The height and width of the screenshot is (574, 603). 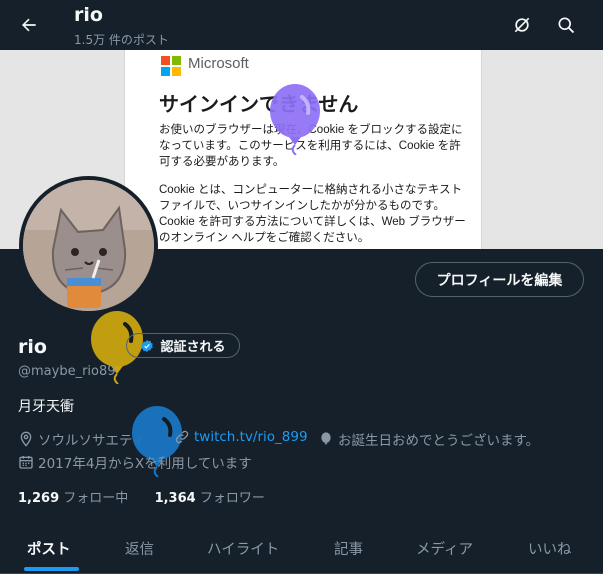 I want to click on tab-highlights: ハイライト, so click(x=243, y=548).